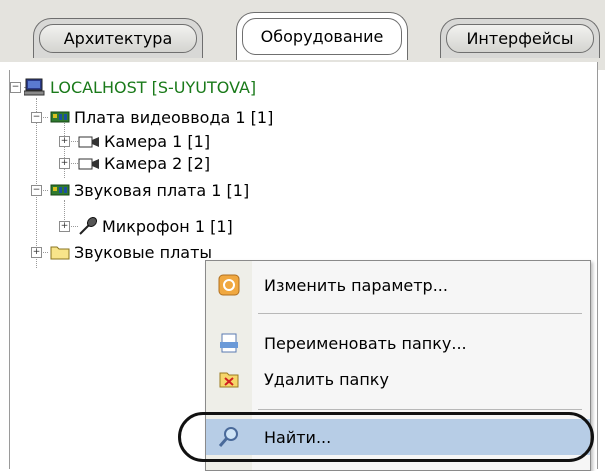  I want to click on tab-equipment-label: Оборудование, so click(322, 36).